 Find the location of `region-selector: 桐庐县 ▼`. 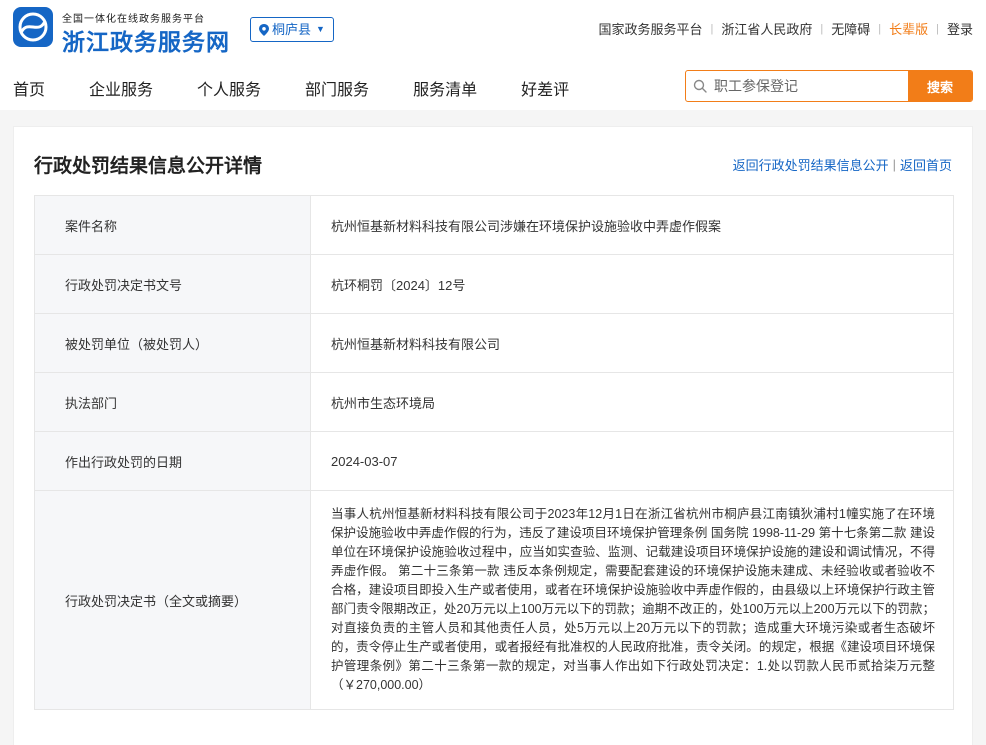

region-selector: 桐庐县 ▼ is located at coordinates (292, 29).